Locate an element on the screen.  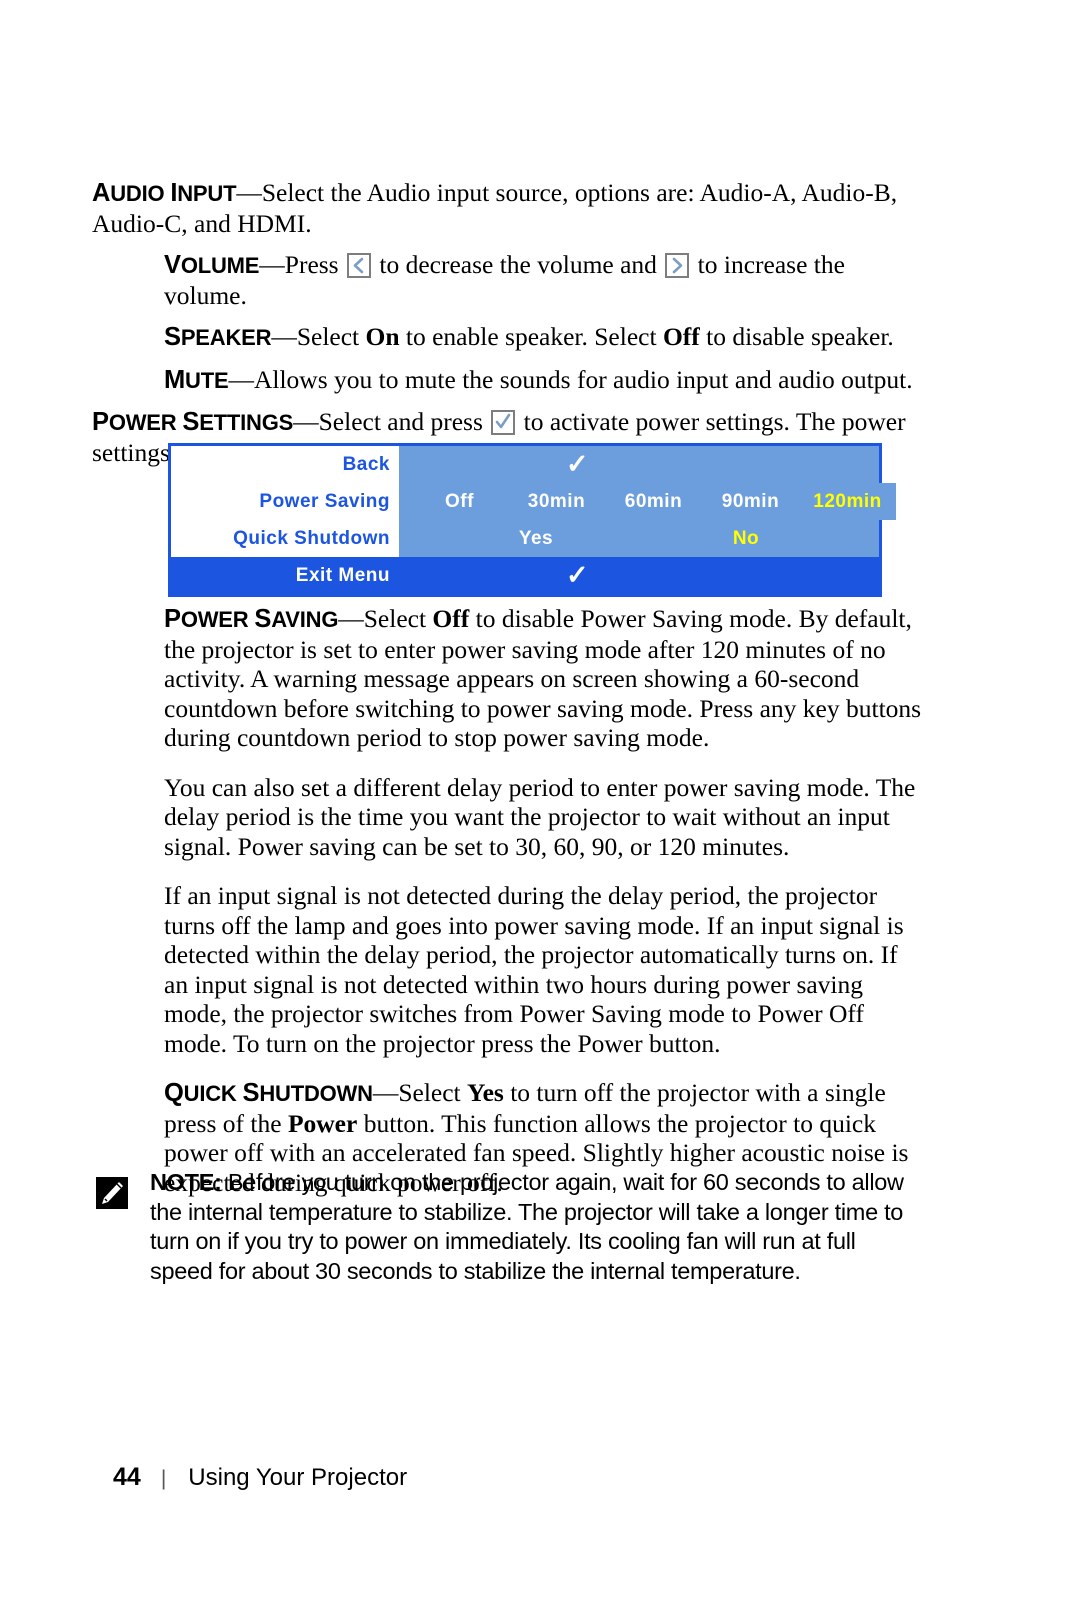
right-arrow-key-icon is located at coordinates (677, 265).